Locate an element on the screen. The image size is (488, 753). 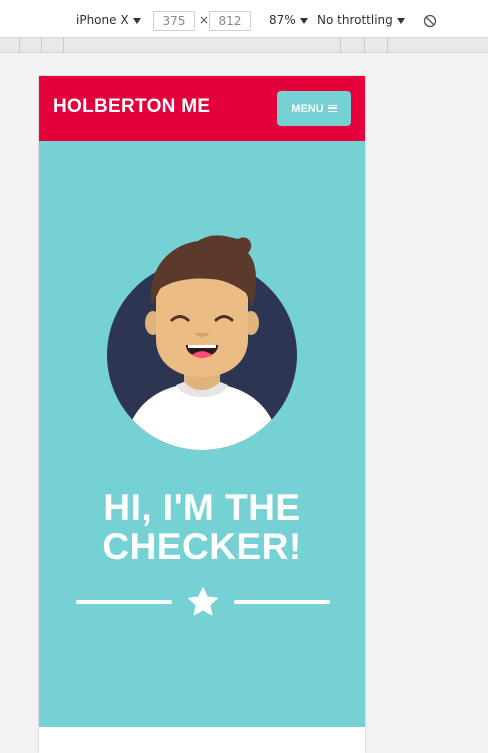
throttle-value: No throttling is located at coordinates (355, 20).